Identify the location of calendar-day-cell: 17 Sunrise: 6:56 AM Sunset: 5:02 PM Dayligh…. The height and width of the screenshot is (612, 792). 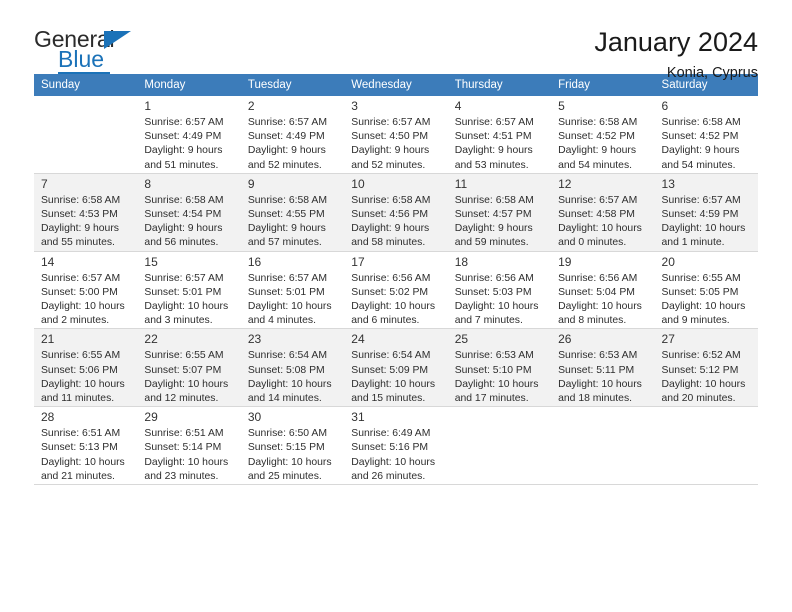
(396, 290).